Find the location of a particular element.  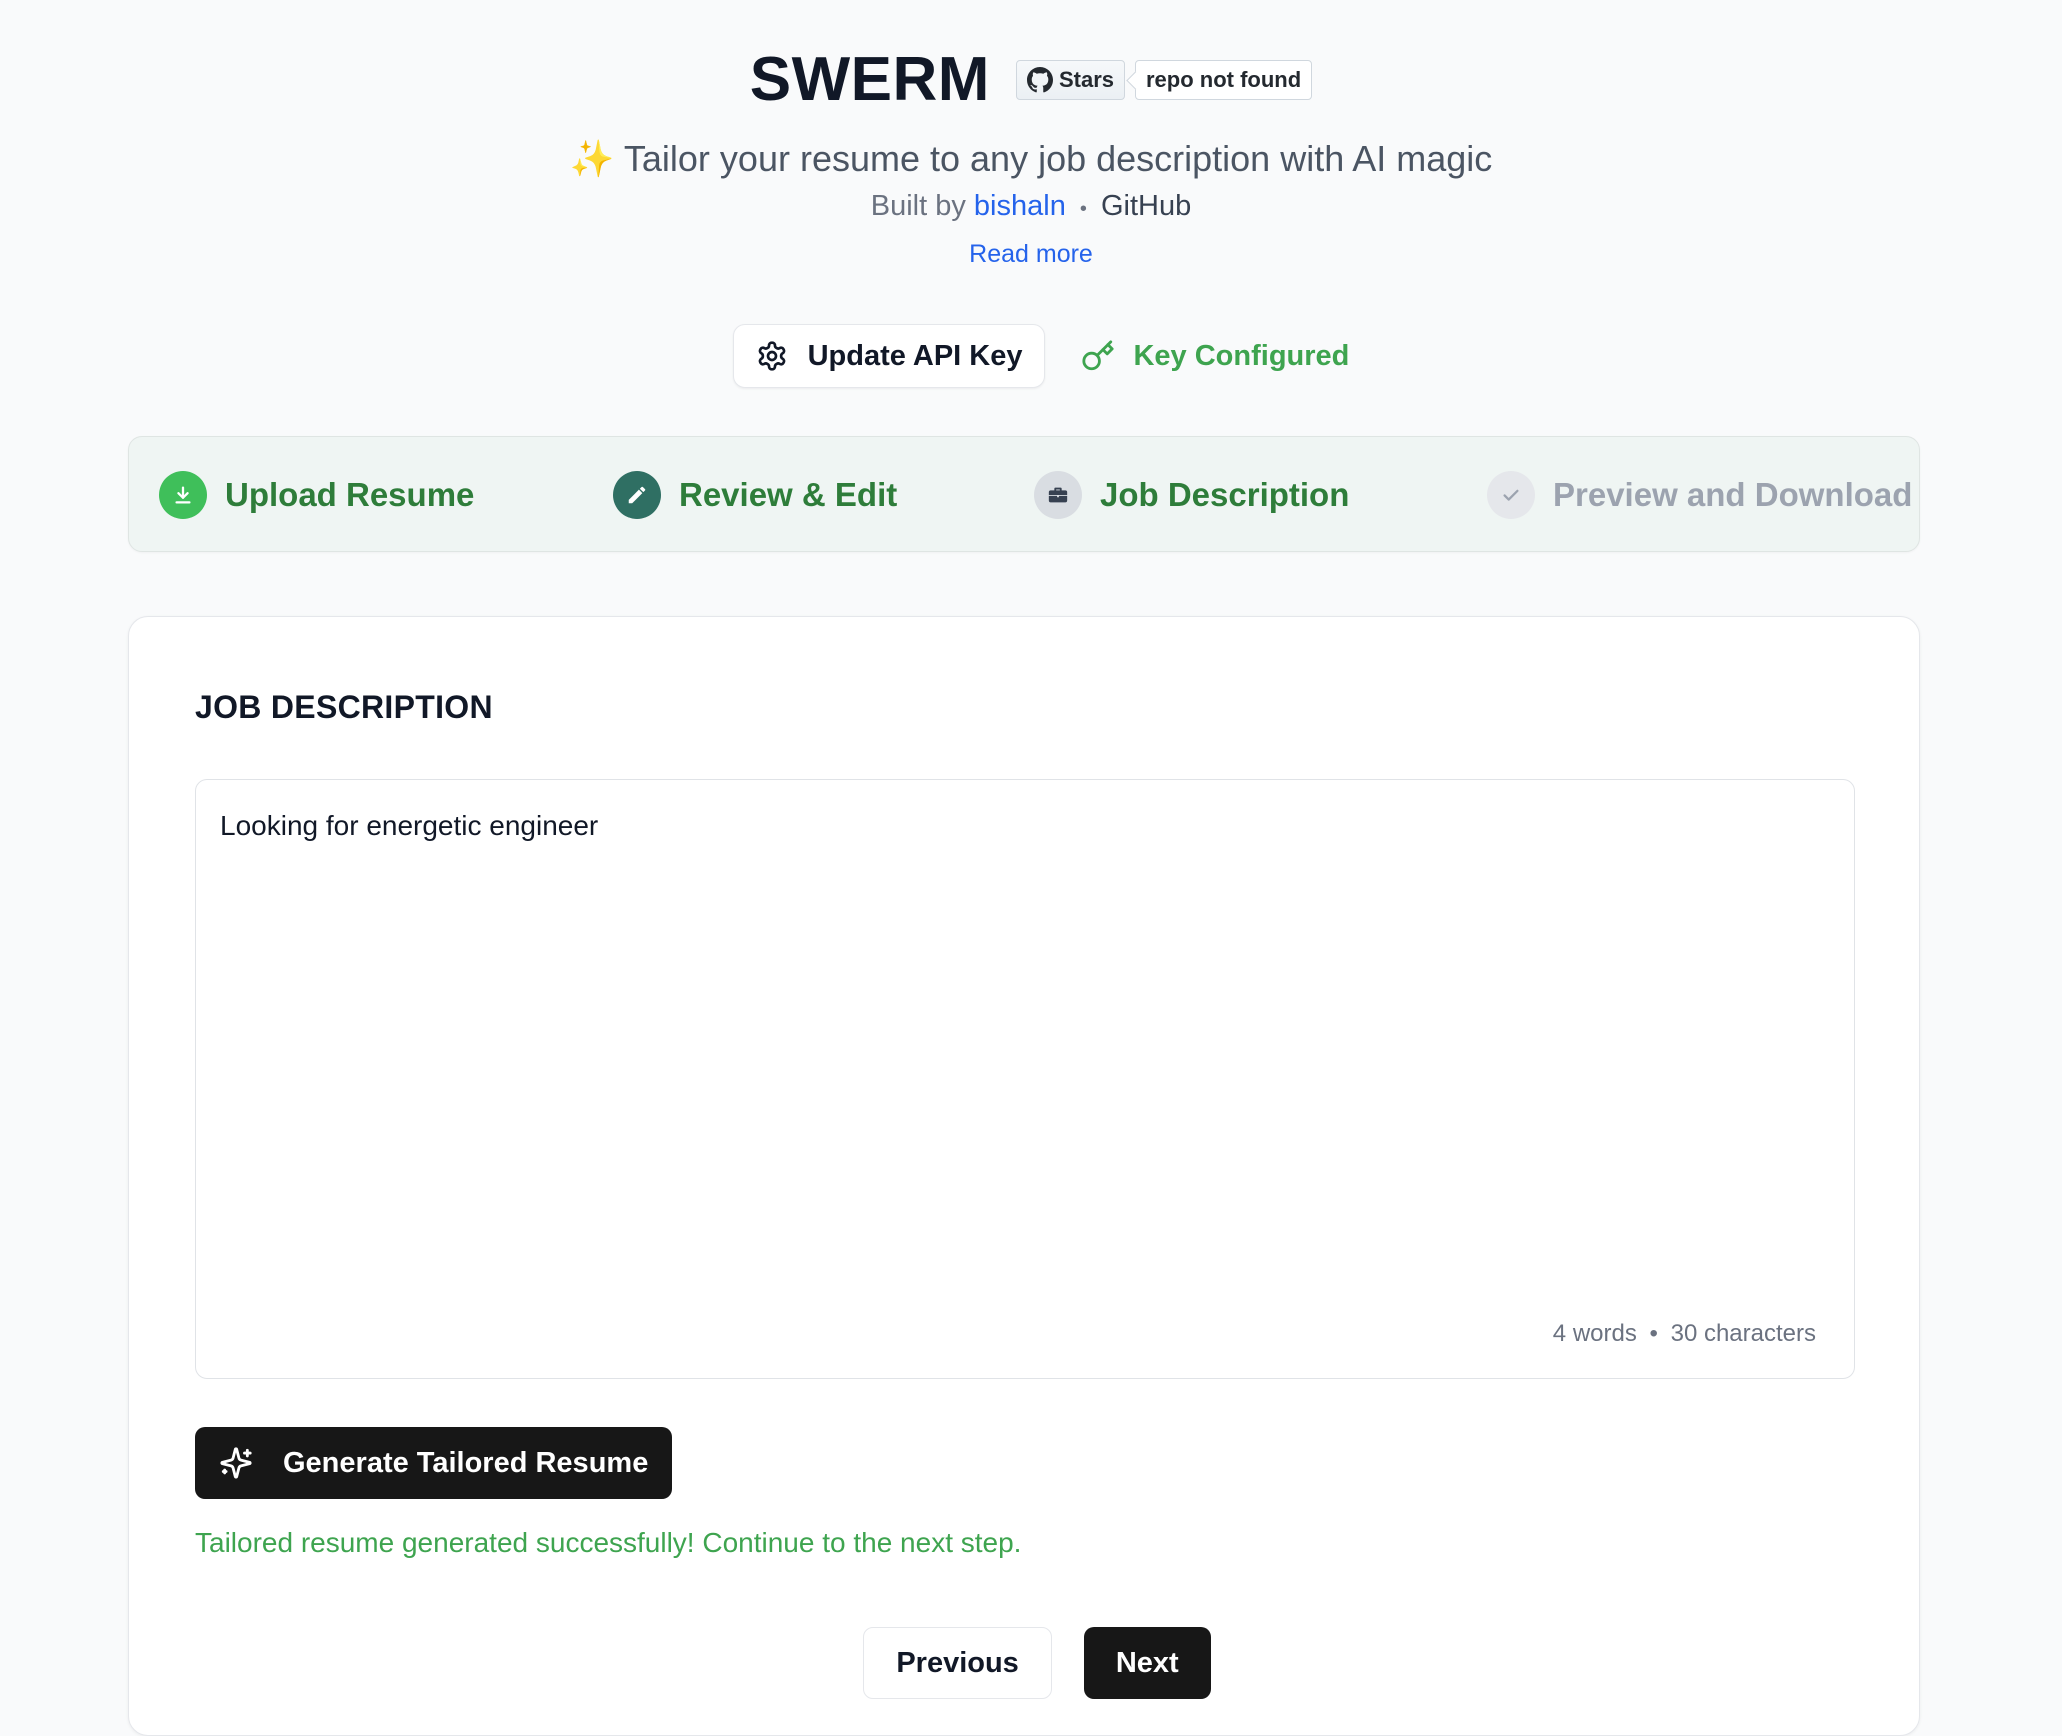

step-label: Preview and Download is located at coordinates (1733, 494).